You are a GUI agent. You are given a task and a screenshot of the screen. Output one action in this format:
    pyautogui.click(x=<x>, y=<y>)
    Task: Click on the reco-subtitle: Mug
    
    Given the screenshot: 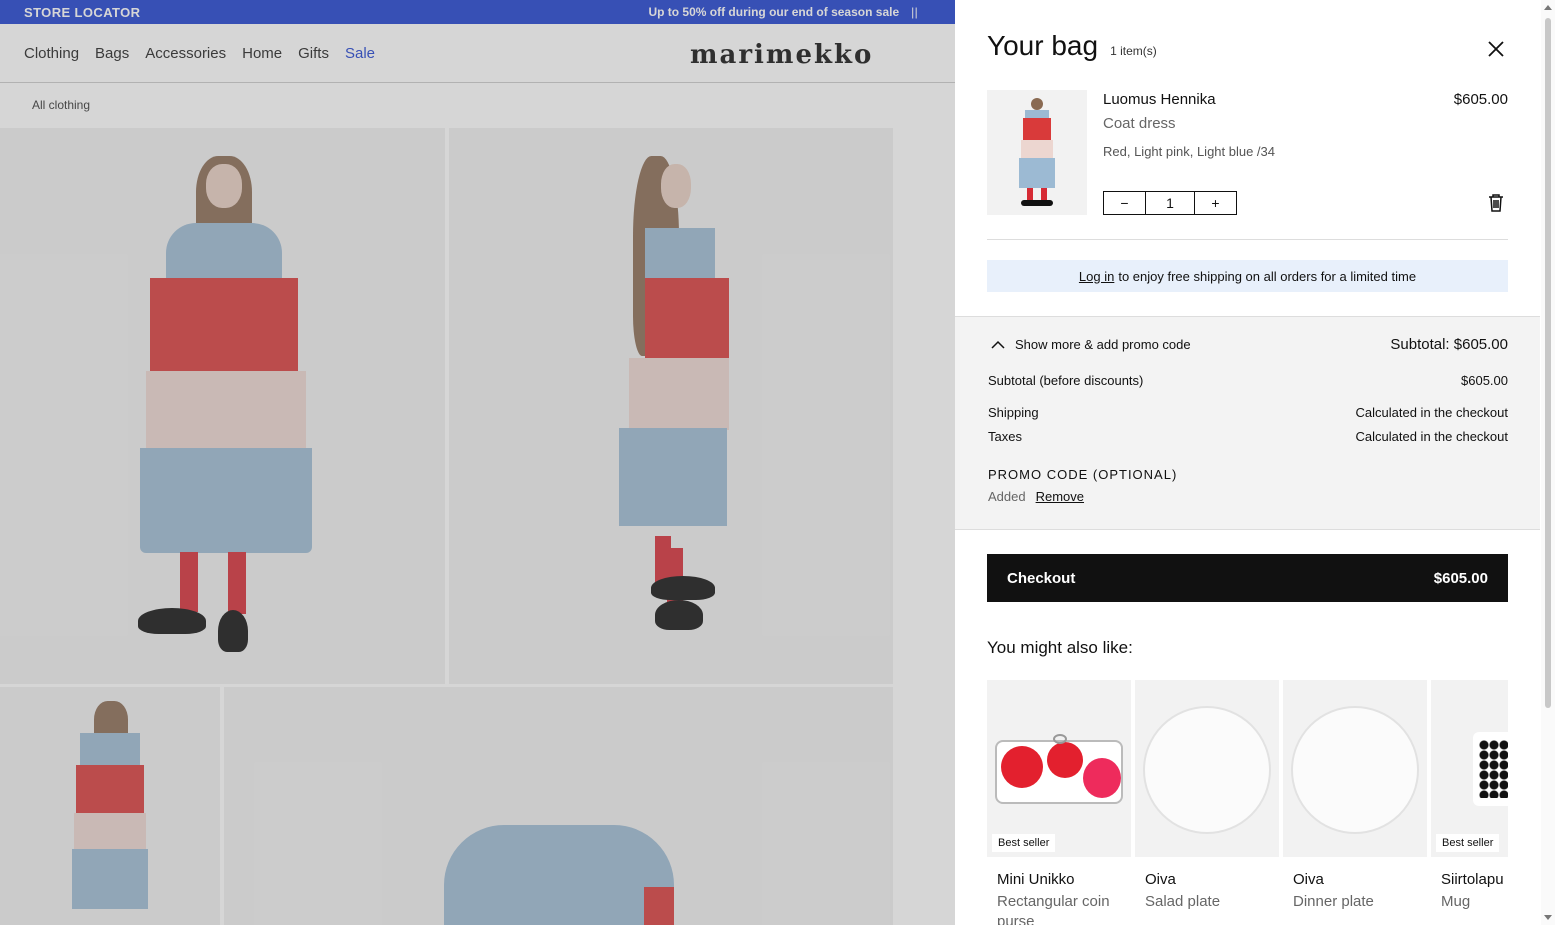 What is the action you would take?
    pyautogui.click(x=1456, y=901)
    